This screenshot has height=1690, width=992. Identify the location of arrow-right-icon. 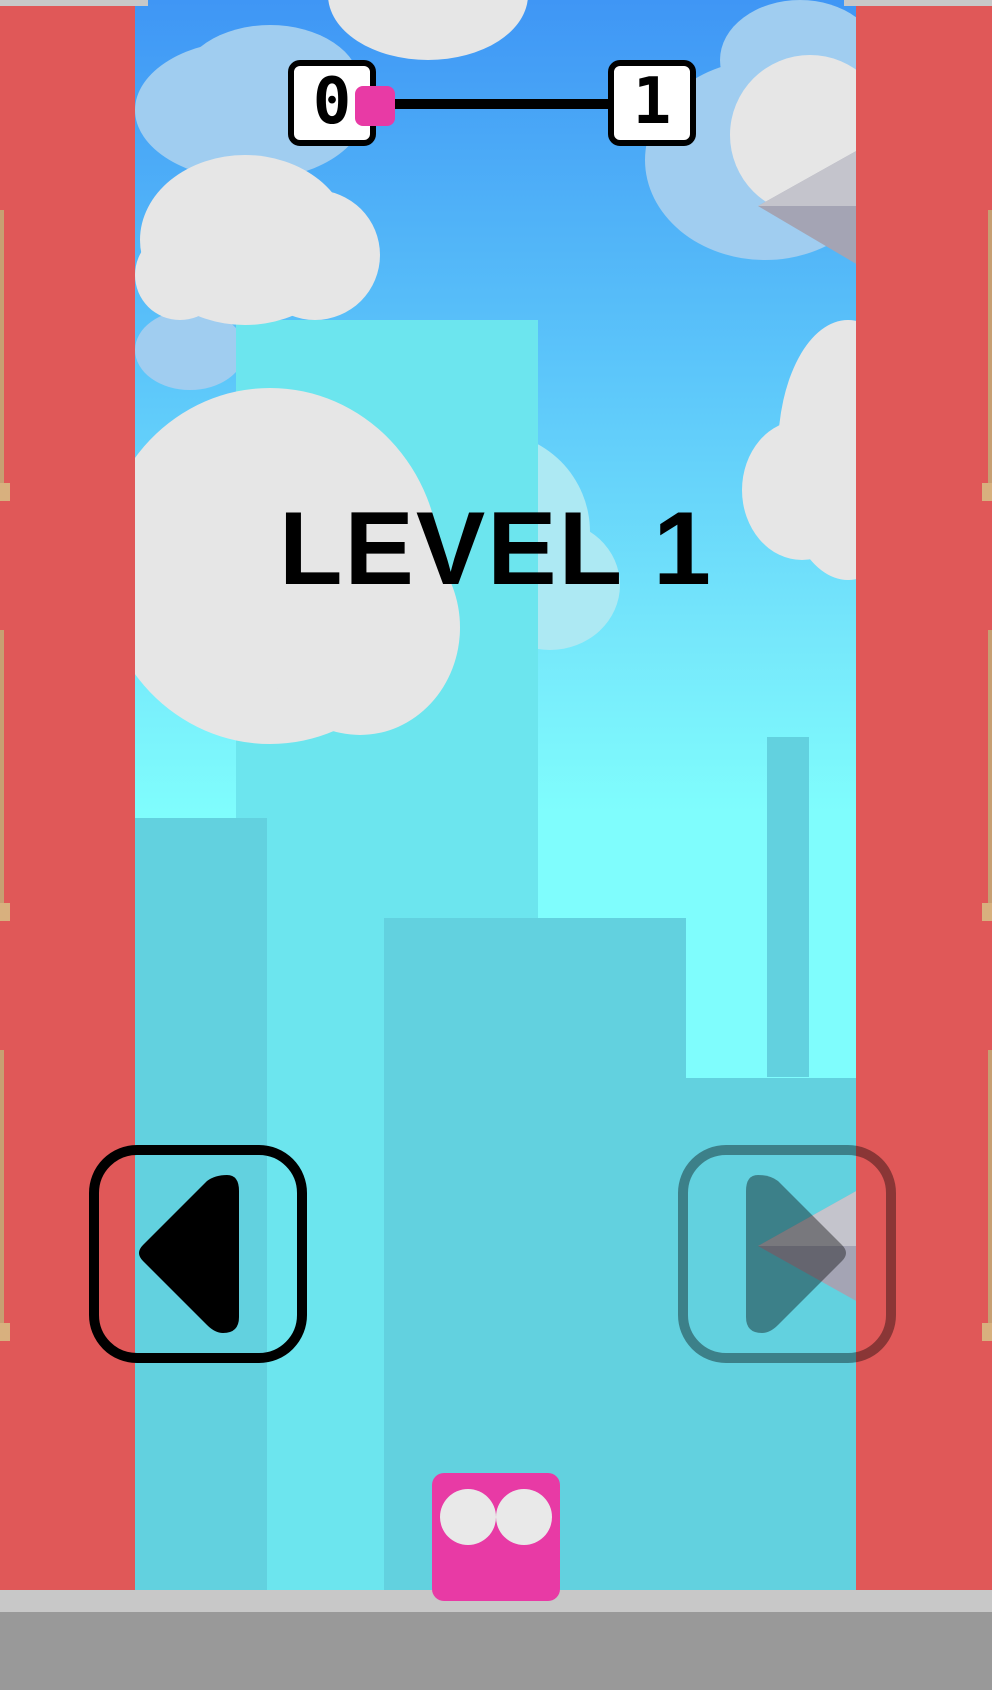
(796, 1254).